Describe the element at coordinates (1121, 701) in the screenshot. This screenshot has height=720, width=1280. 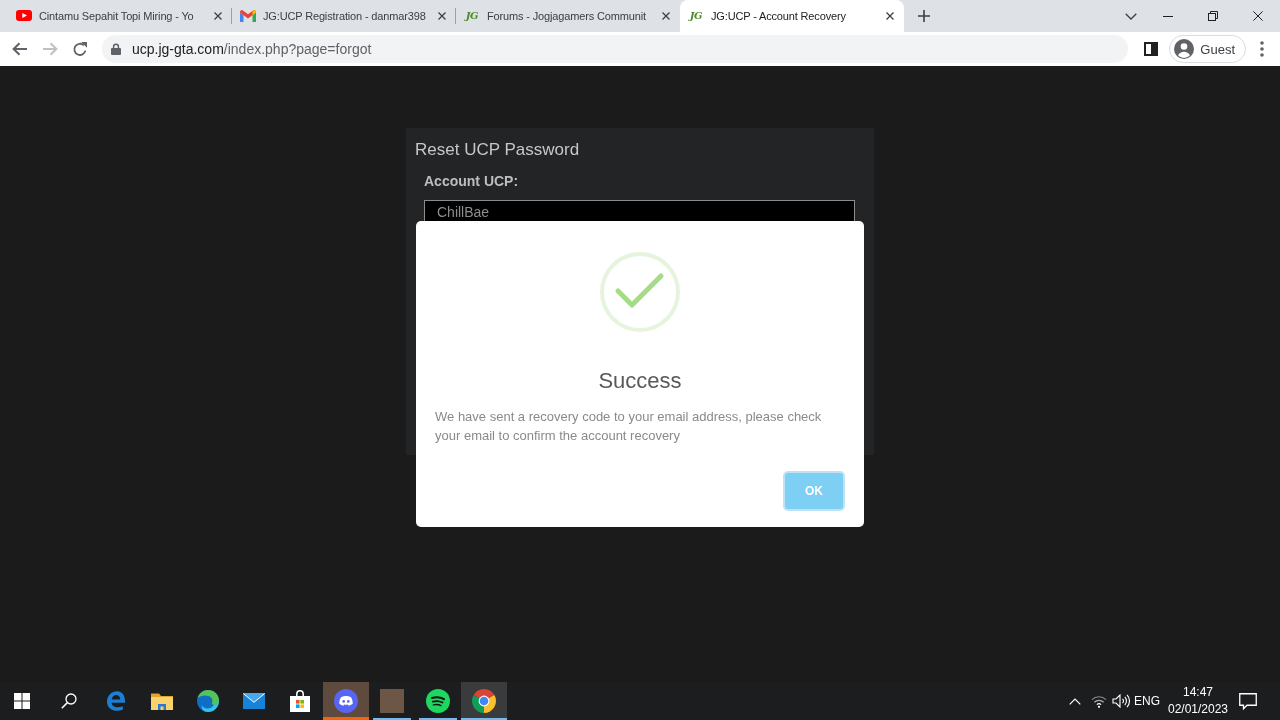
I see `speaker-icon` at that location.